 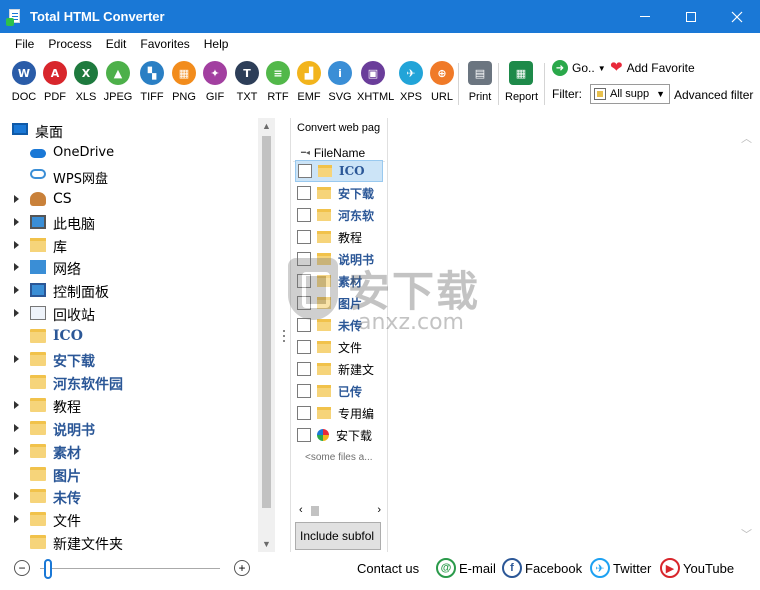 What do you see at coordinates (129, 359) in the screenshot?
I see `tree-item: 安下载` at bounding box center [129, 359].